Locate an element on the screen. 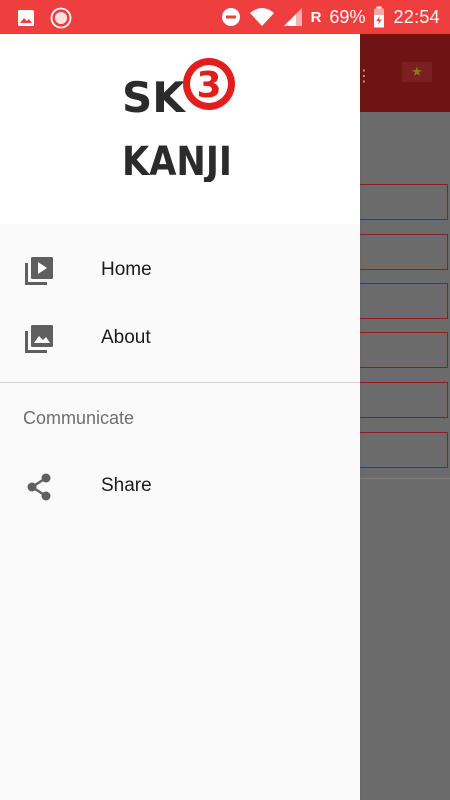 This screenshot has width=450, height=800. sk3-kanji-logo: SK 3 KANJI is located at coordinates (178, 120).